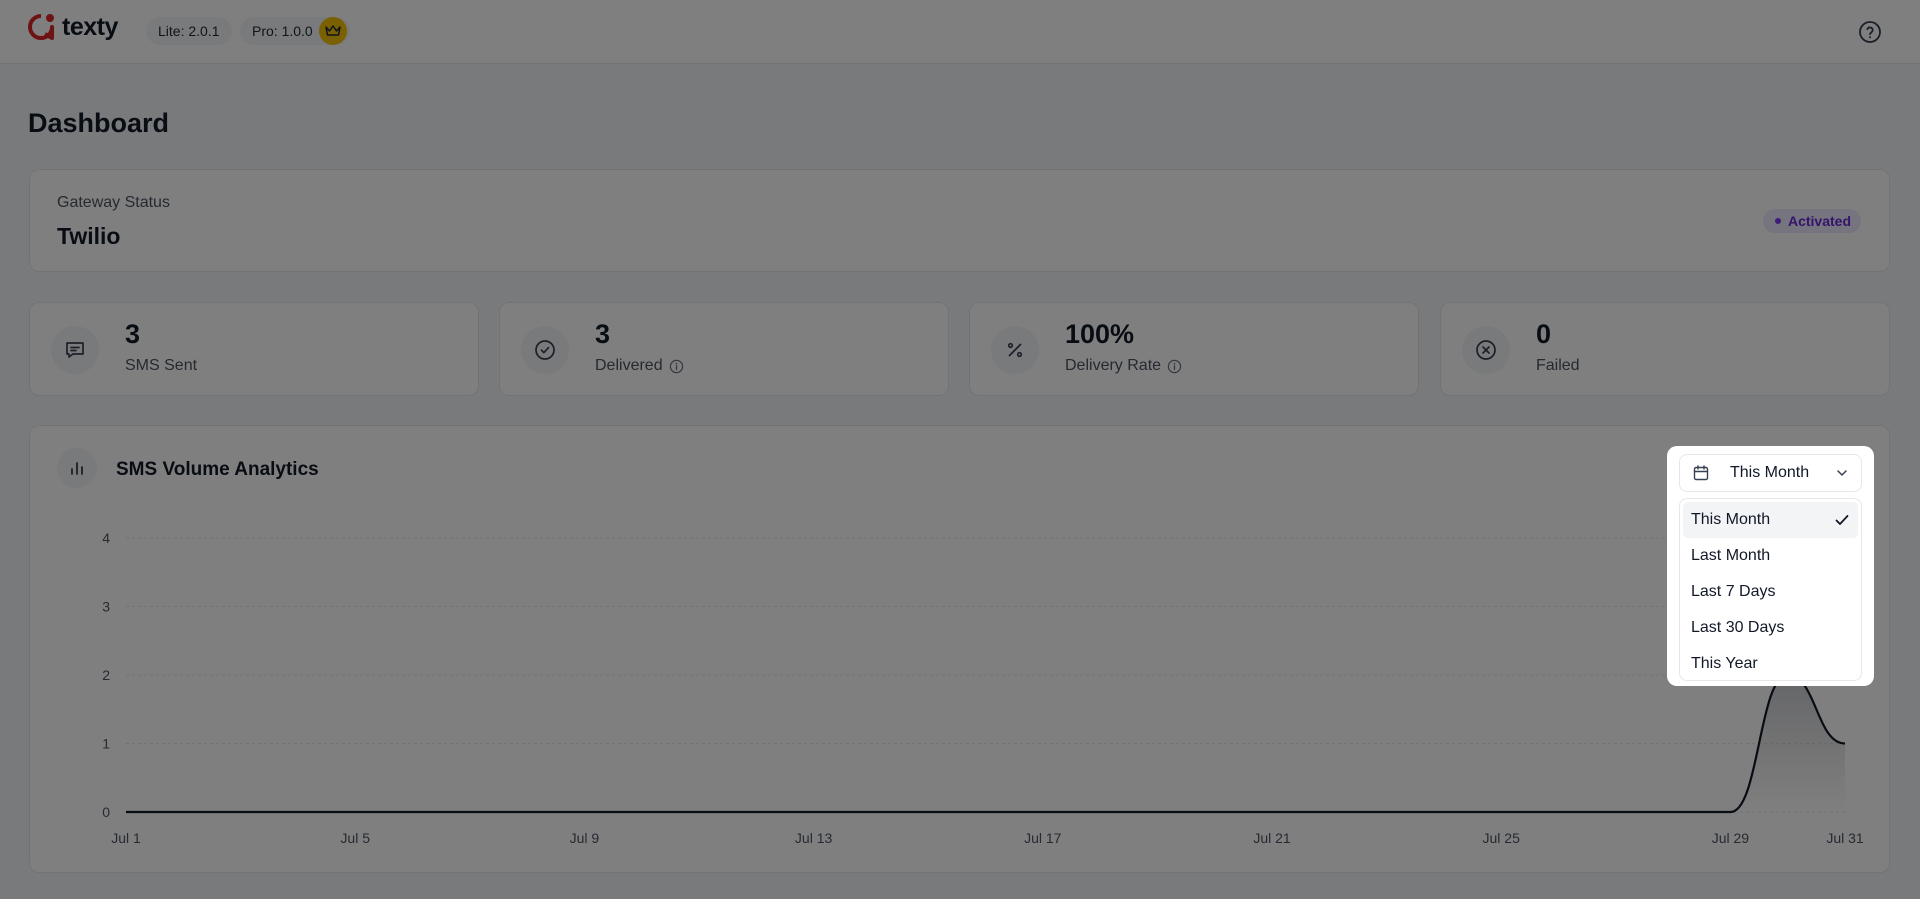 The width and height of the screenshot is (1920, 899). I want to click on date-option-label: This Year, so click(1724, 663).